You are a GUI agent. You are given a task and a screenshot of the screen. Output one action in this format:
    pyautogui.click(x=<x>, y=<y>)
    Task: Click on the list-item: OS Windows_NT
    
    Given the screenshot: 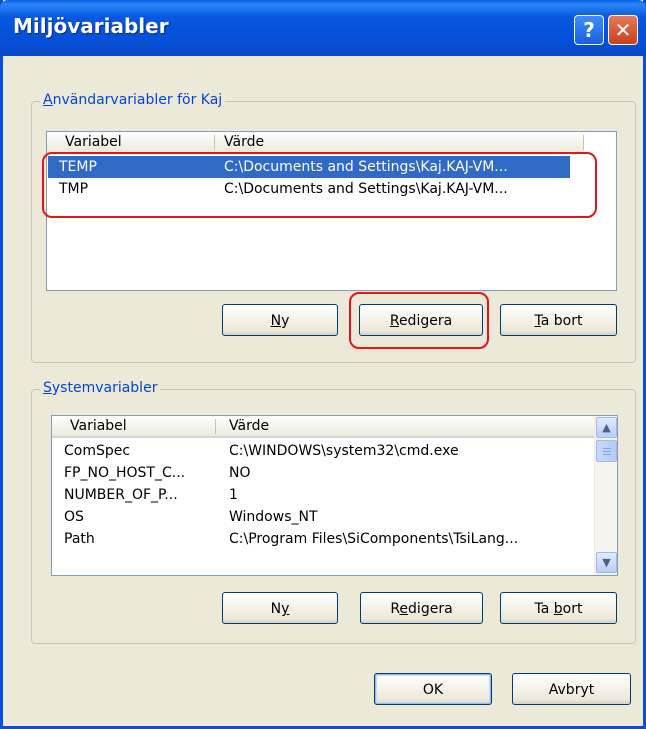 What is the action you would take?
    pyautogui.click(x=318, y=517)
    